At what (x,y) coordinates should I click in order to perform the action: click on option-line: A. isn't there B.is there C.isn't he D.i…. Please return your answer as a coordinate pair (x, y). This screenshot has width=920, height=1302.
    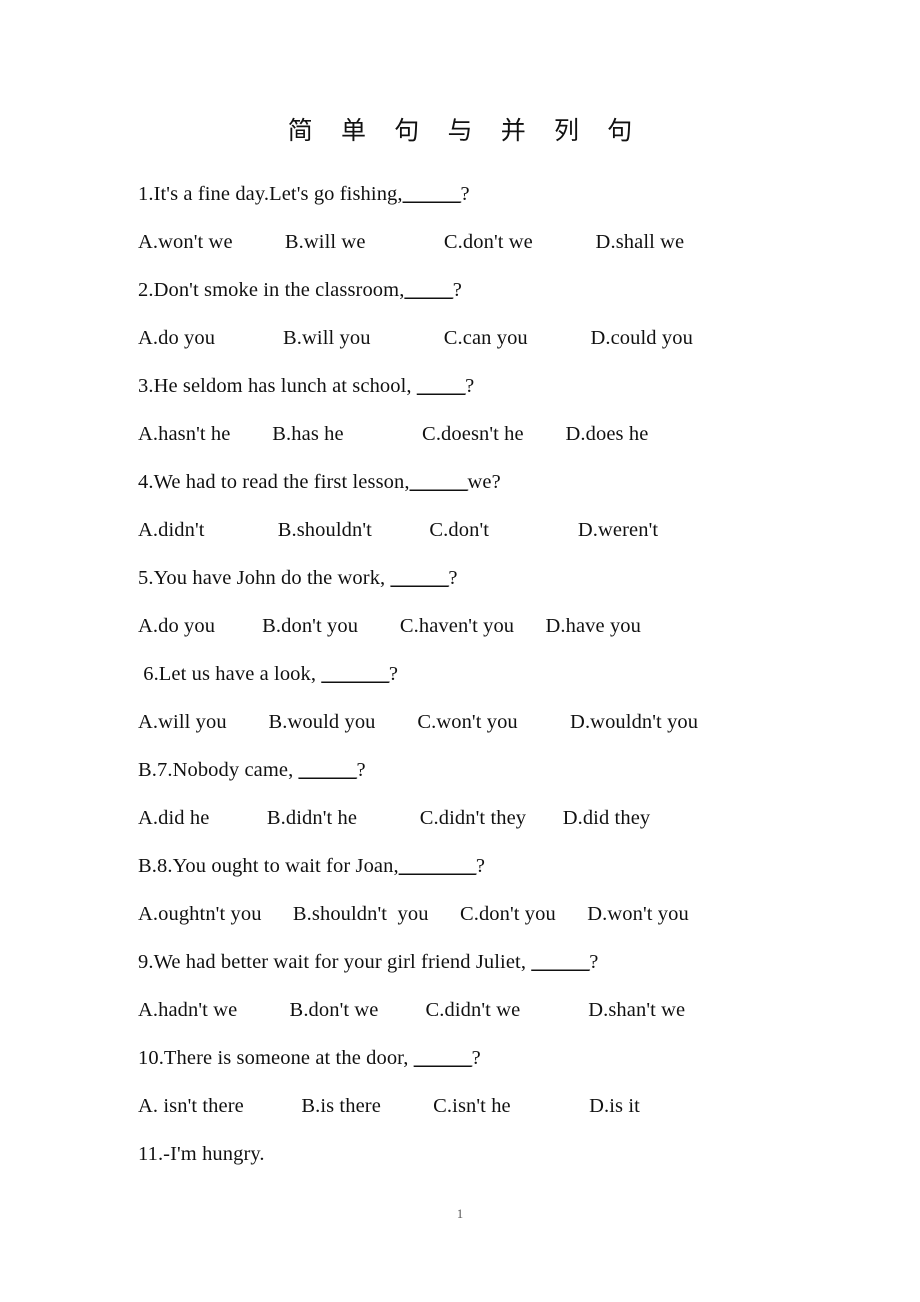
    Looking at the image, I should click on (508, 1106).